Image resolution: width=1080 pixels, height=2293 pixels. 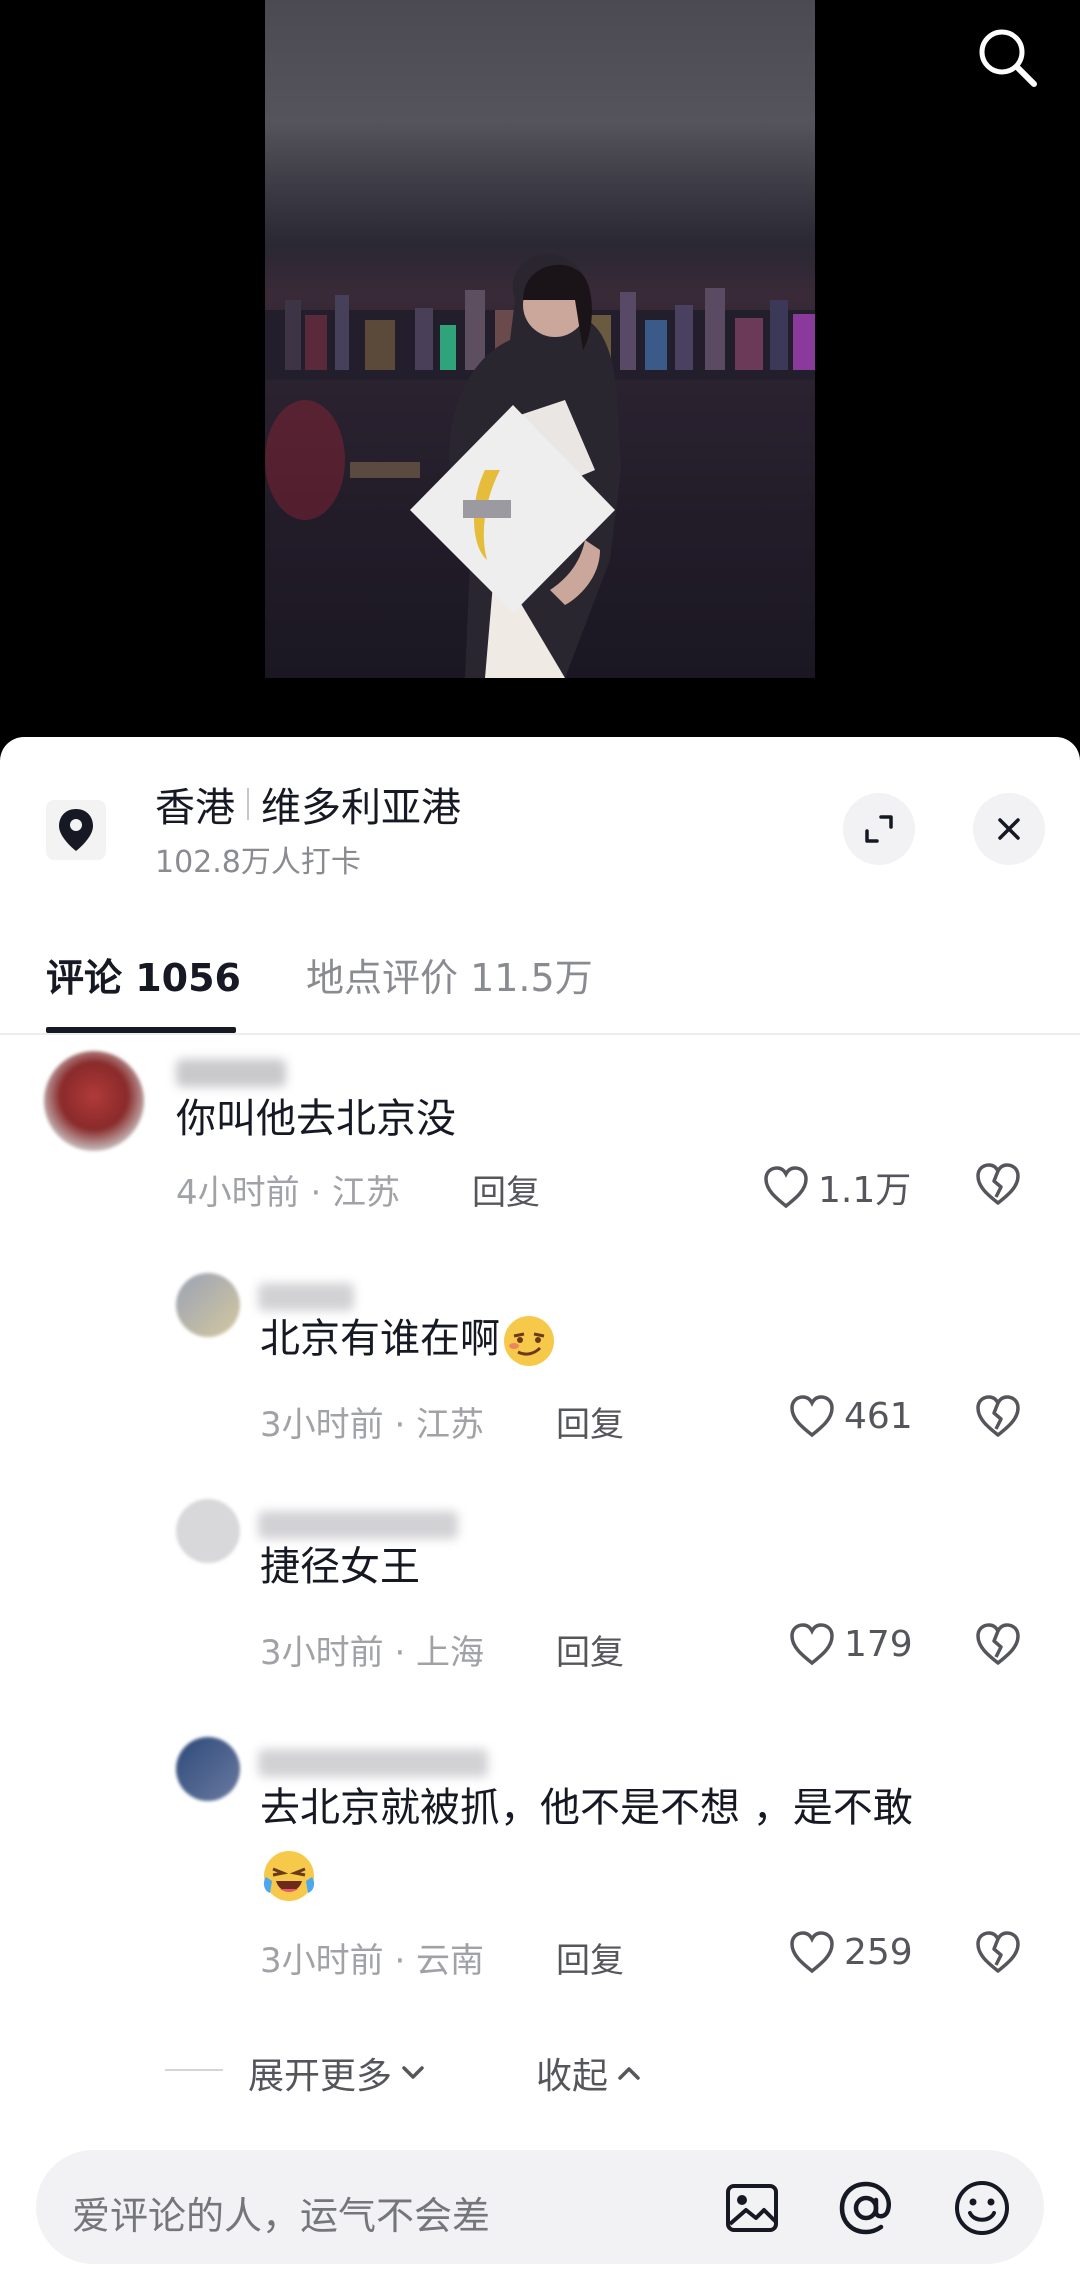 I want to click on like-button: 259, so click(x=850, y=1952).